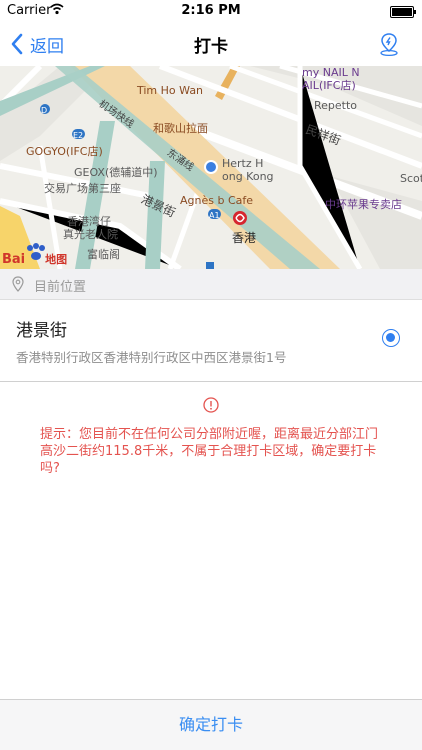 This screenshot has width=422, height=750. I want to click on map-label: my NAIL N, so click(331, 72).